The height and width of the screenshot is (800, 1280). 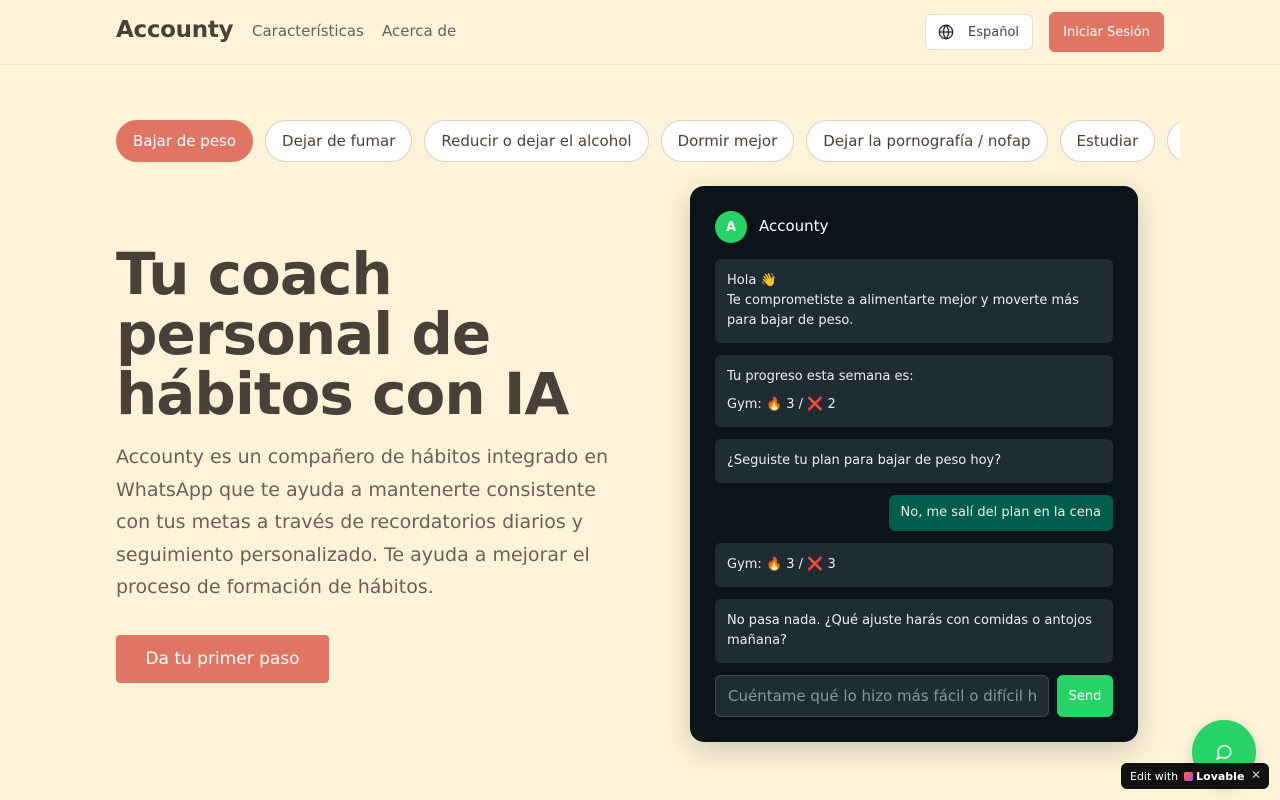 I want to click on goal-pill: Bajar de peso, so click(x=185, y=141).